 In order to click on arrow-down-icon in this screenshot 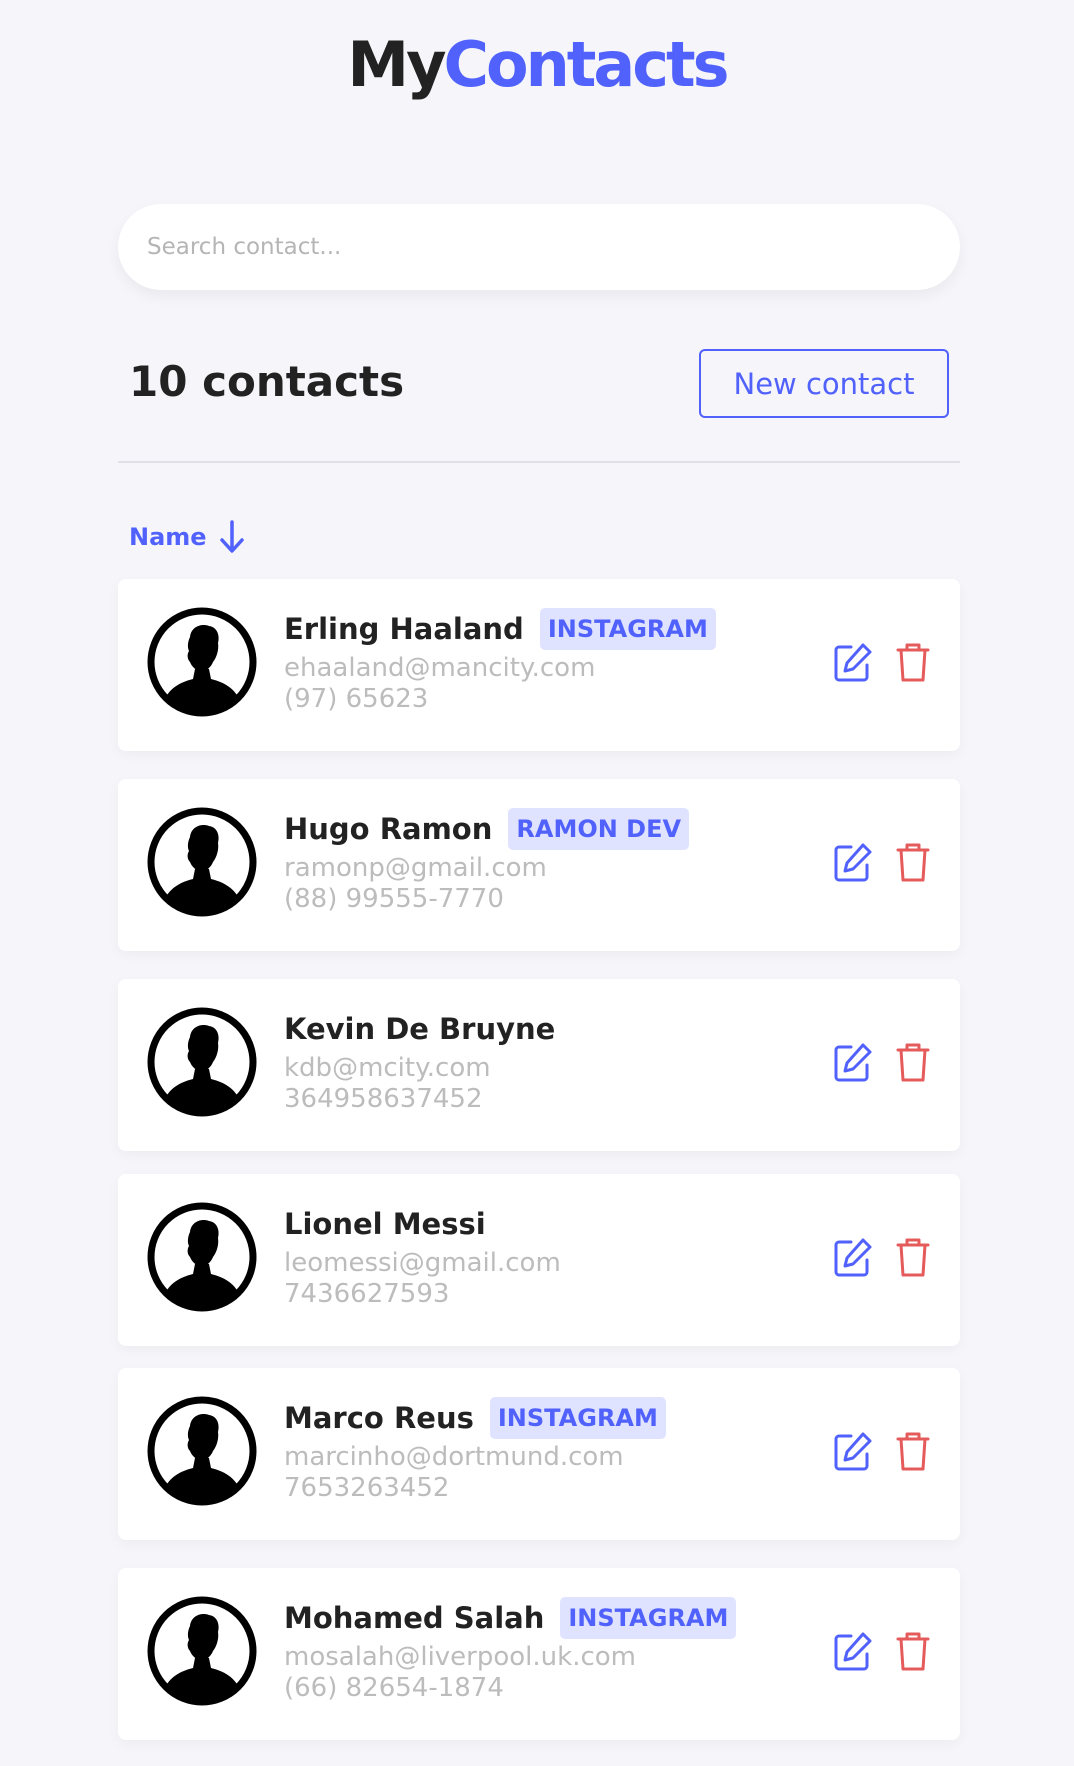, I will do `click(232, 537)`.